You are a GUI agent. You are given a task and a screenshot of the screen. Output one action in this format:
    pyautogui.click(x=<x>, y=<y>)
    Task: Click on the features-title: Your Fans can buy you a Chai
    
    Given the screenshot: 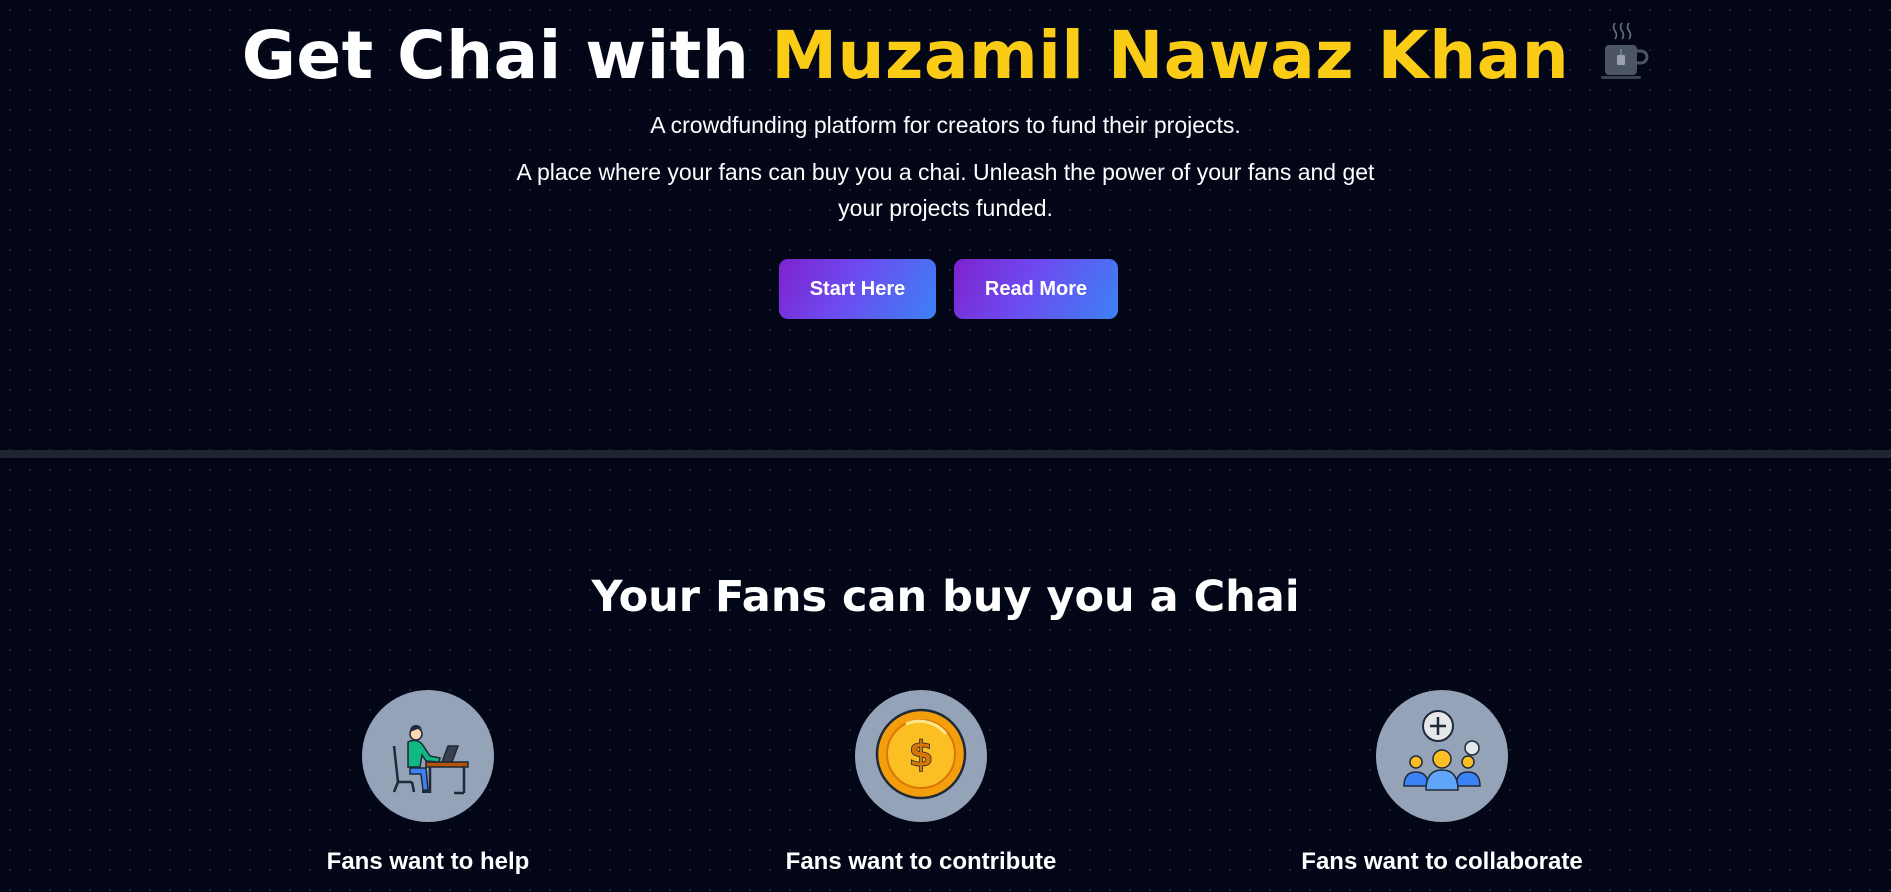 What is the action you would take?
    pyautogui.click(x=945, y=597)
    